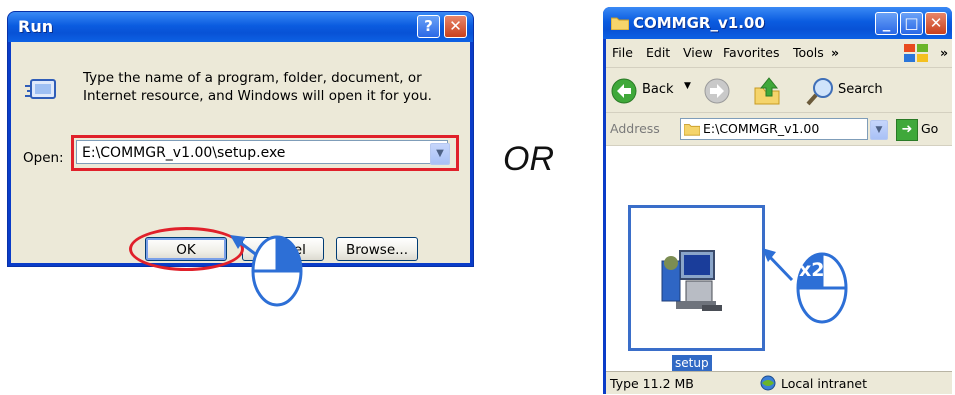  Describe the element at coordinates (767, 91) in the screenshot. I see `up-folder-icon` at that location.